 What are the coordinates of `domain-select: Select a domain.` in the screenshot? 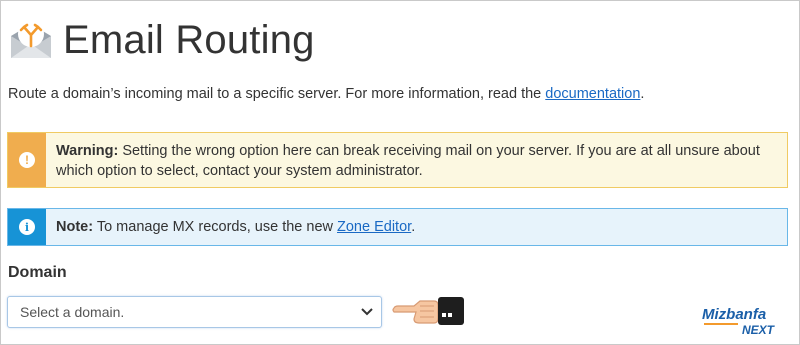 It's located at (194, 312).